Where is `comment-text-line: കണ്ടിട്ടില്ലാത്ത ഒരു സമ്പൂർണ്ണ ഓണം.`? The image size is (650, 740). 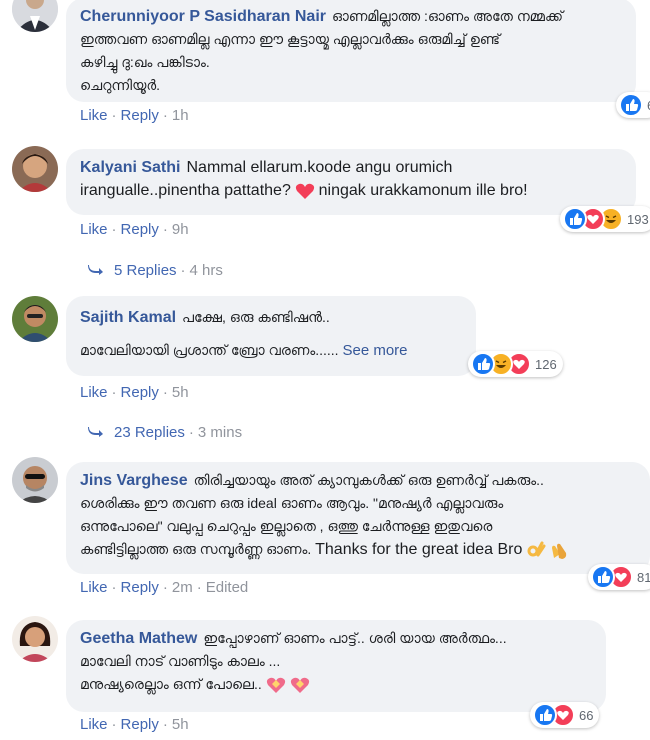
comment-text-line: കണ്ടിട്ടില്ലാത്ത ഒരു സമ്പൂർണ്ണ ഓണം. is located at coordinates (196, 549).